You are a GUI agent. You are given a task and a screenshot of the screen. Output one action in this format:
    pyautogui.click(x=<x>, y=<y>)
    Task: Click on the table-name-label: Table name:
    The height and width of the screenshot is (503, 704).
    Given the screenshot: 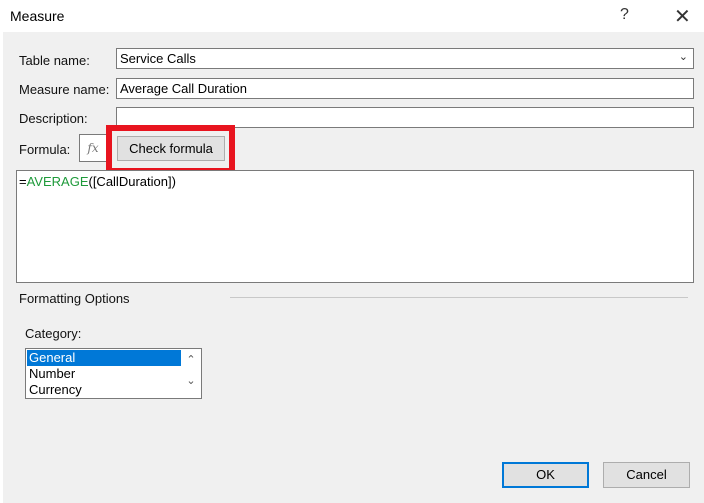 What is the action you would take?
    pyautogui.click(x=54, y=60)
    